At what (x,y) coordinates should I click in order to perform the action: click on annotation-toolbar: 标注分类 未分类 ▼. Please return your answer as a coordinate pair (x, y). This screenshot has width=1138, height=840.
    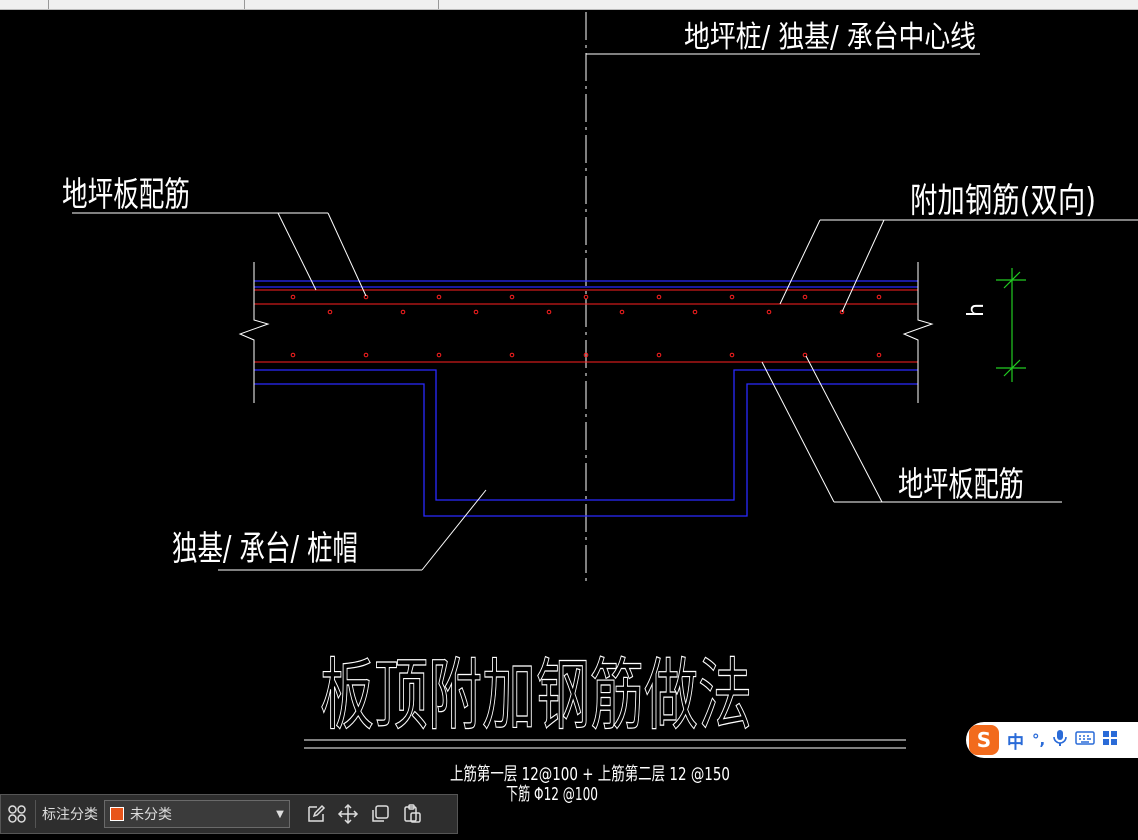
    Looking at the image, I should click on (229, 814).